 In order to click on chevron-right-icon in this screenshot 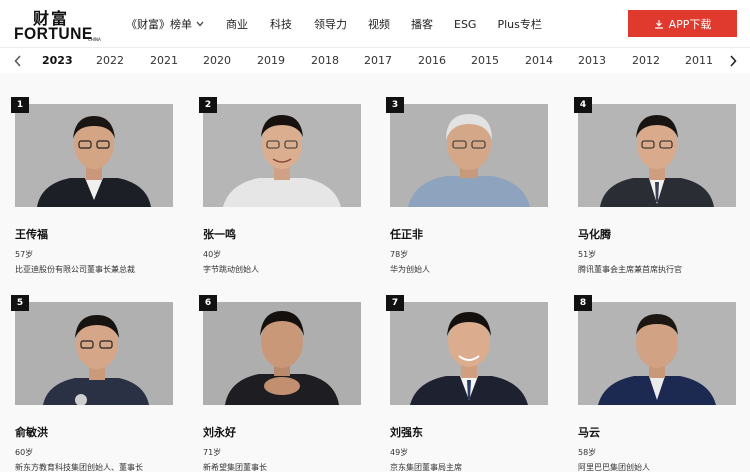, I will do `click(733, 61)`.